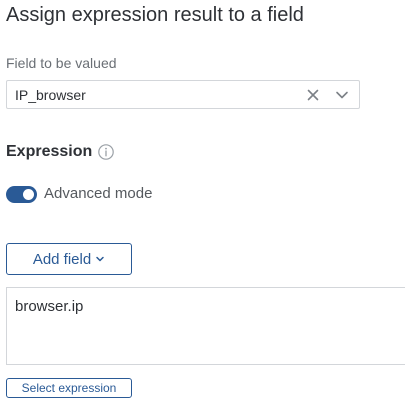 The width and height of the screenshot is (405, 401). What do you see at coordinates (21, 194) in the screenshot?
I see `advanced-mode-toggle` at bounding box center [21, 194].